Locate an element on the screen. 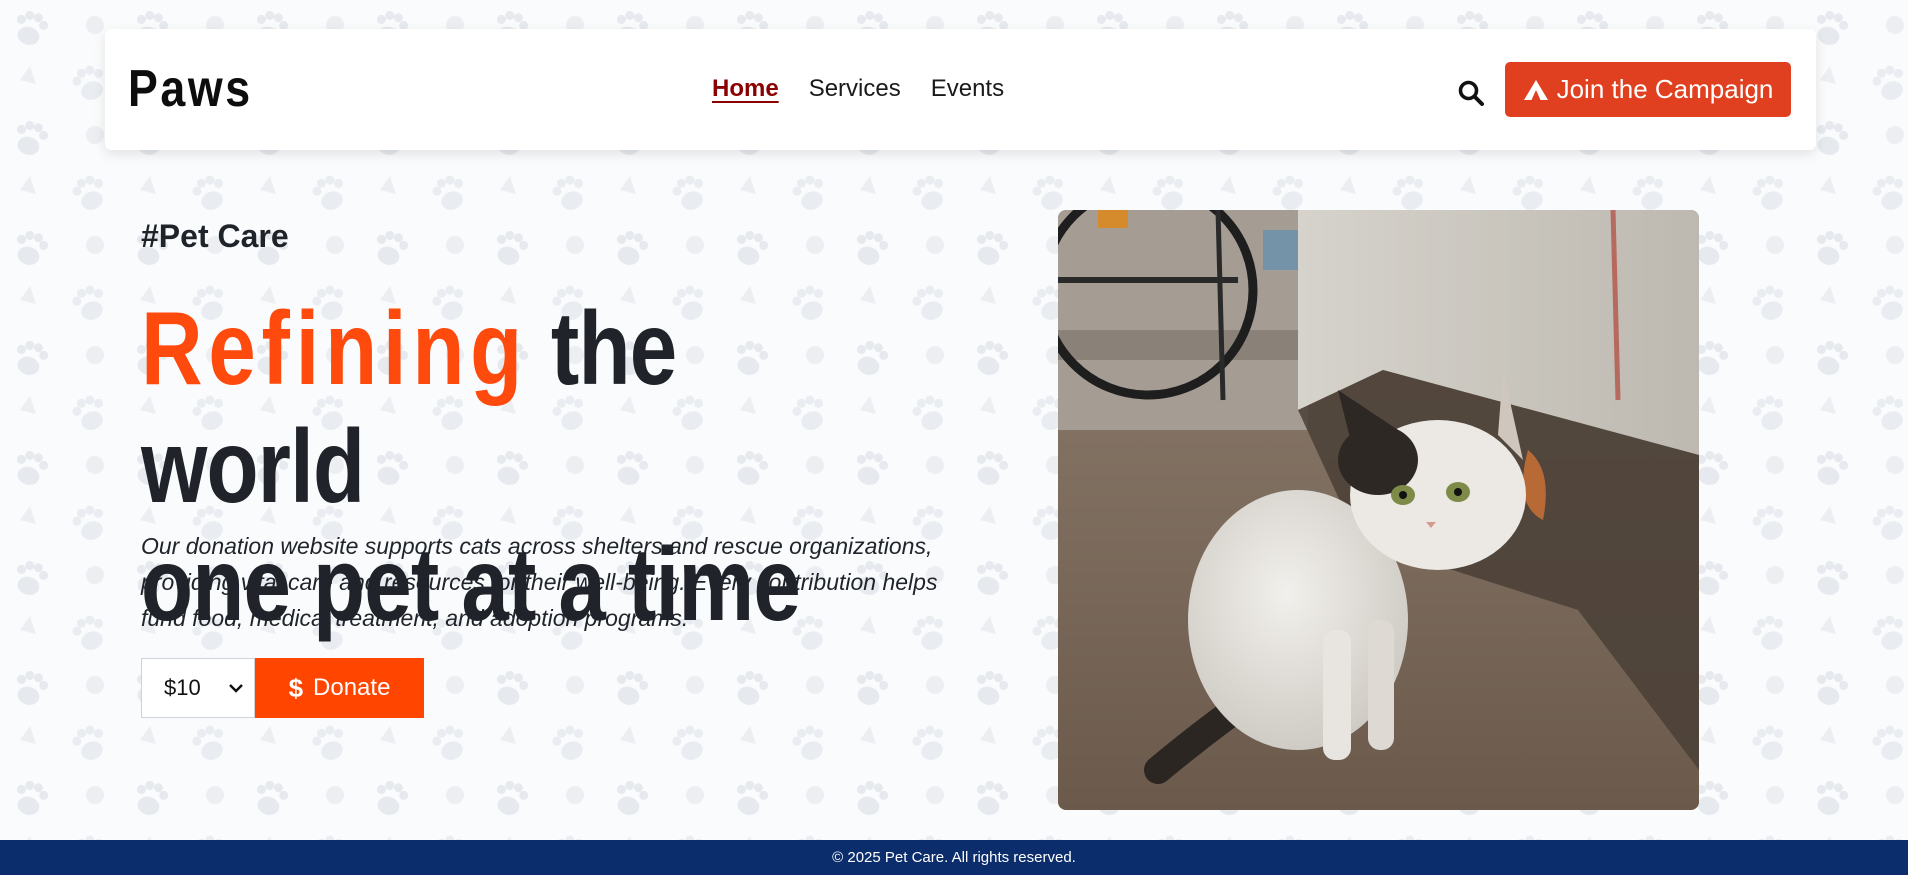  search-icon is located at coordinates (1471, 93).